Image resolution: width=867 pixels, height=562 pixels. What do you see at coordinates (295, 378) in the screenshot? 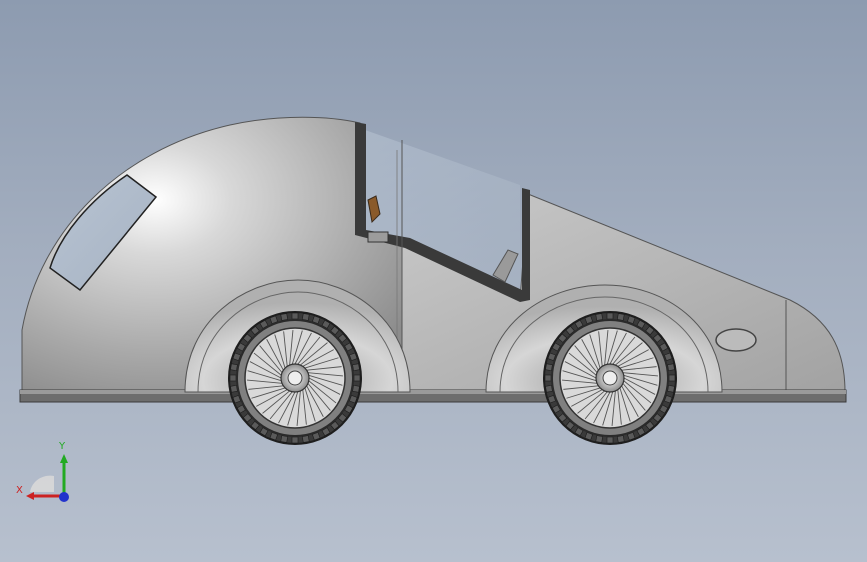
I see `front-wheel` at bounding box center [295, 378].